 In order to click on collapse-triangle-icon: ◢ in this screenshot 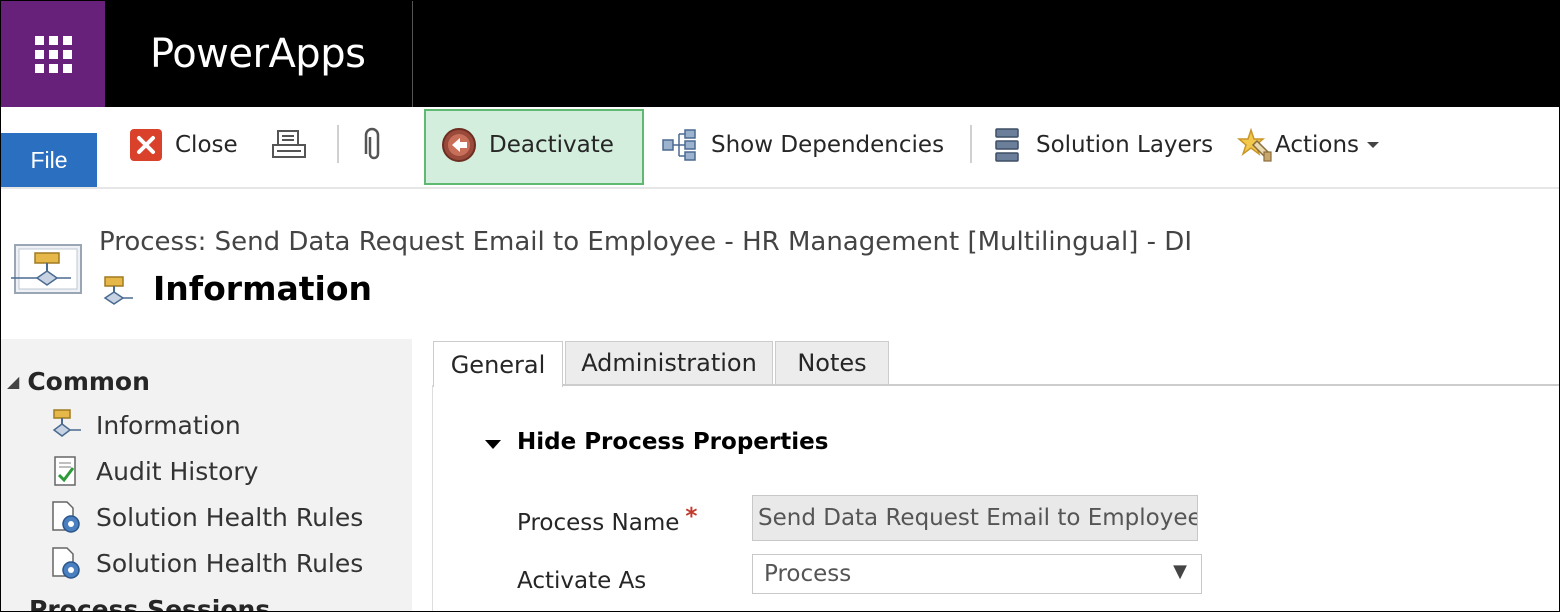, I will do `click(13, 381)`.